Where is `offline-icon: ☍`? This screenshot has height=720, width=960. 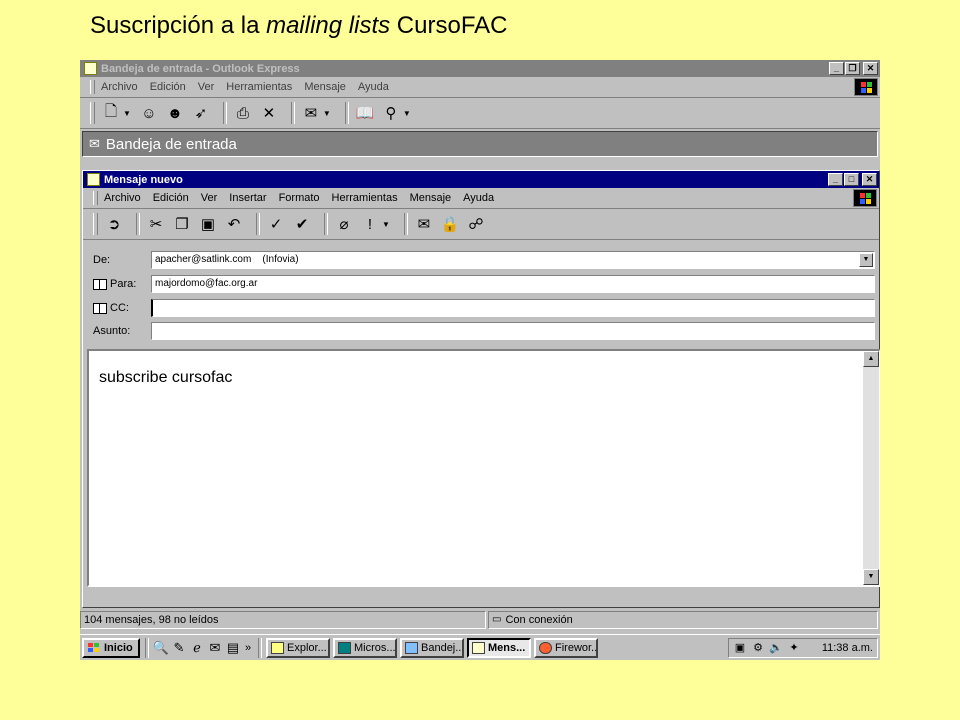 offline-icon: ☍ is located at coordinates (476, 224).